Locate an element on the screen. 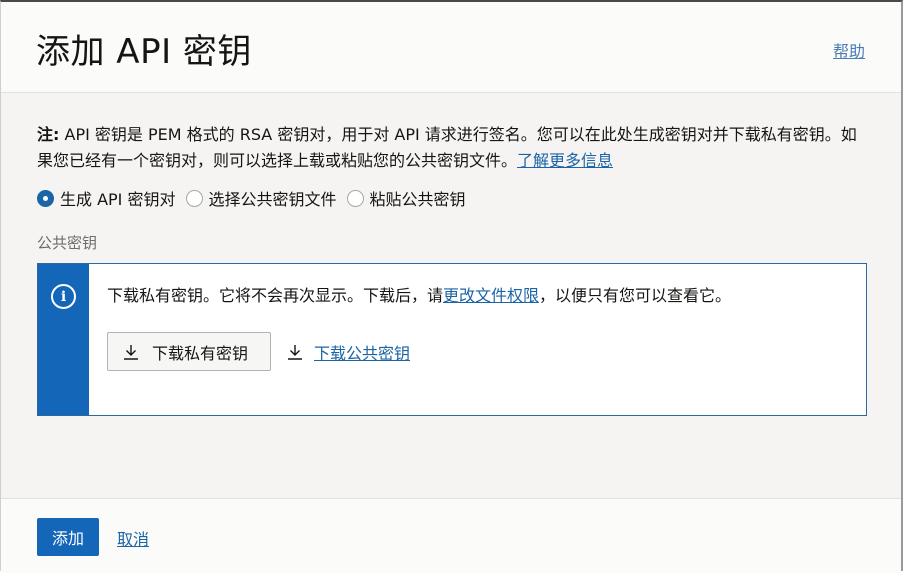  download-private-key-label: 下载私有密钥 is located at coordinates (200, 353).